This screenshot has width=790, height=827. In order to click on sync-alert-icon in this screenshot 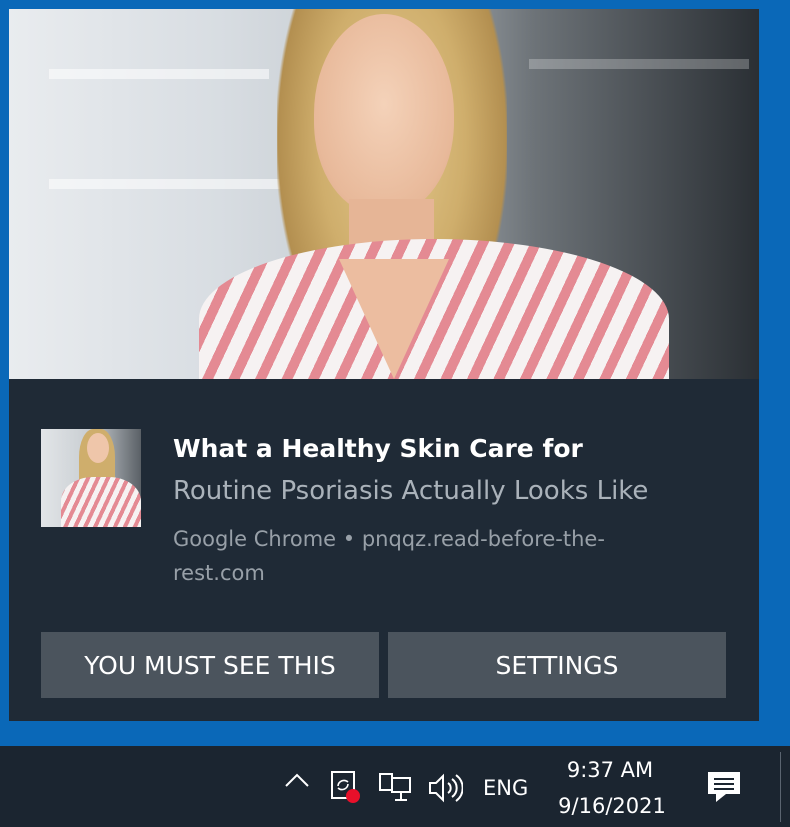, I will do `click(345, 788)`.